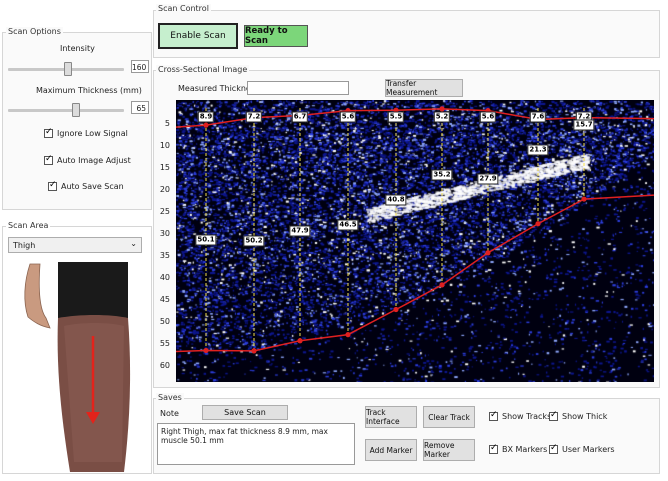 The image size is (668, 481). Describe the element at coordinates (206, 240) in the screenshot. I see `muscle-thickness-label: 50.1` at that location.